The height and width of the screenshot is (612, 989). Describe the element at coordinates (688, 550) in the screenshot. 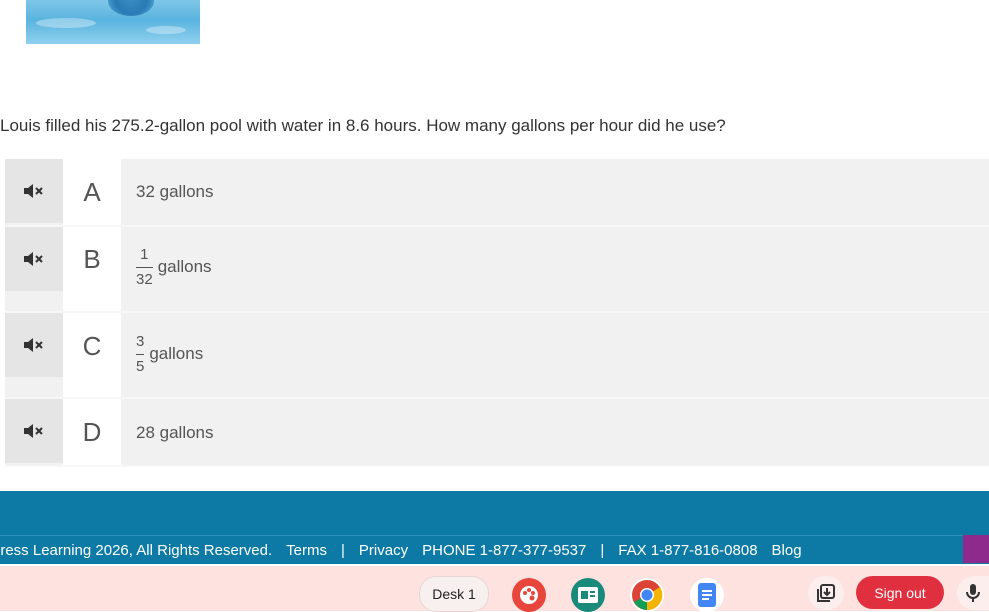

I see `fax-text: FAX 1-877-816-0808` at that location.